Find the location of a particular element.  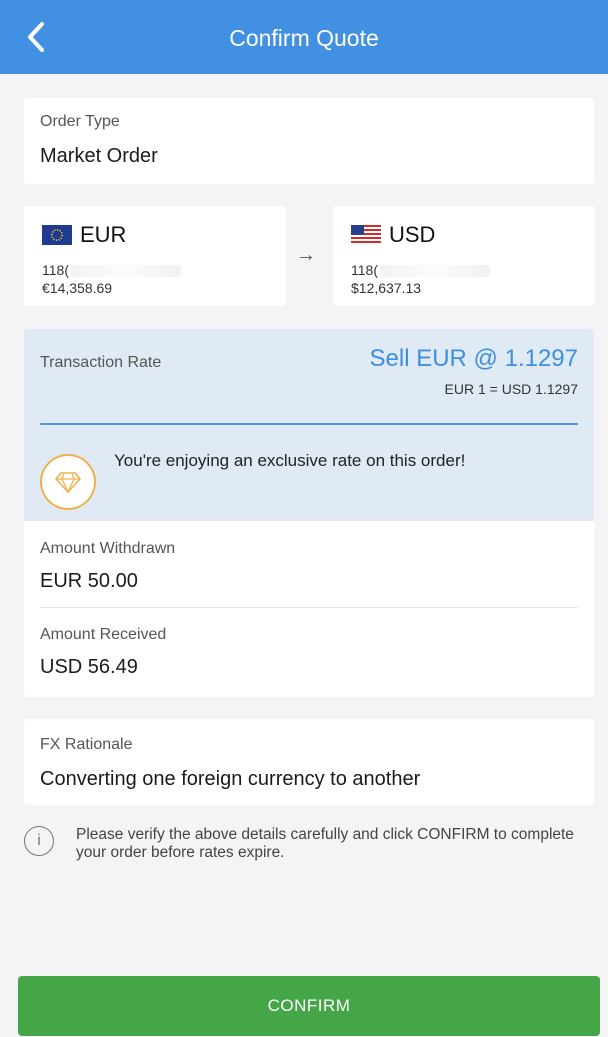

eu-flag-icon is located at coordinates (57, 235).